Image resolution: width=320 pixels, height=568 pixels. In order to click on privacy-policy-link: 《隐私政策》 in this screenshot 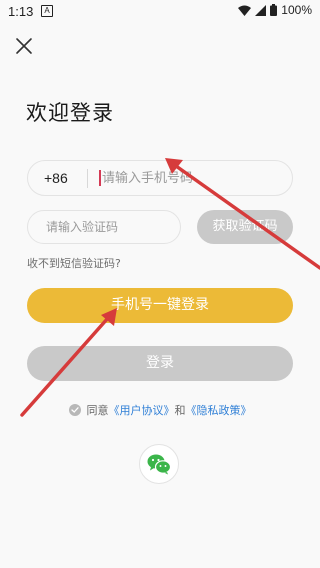, I will do `click(219, 410)`.